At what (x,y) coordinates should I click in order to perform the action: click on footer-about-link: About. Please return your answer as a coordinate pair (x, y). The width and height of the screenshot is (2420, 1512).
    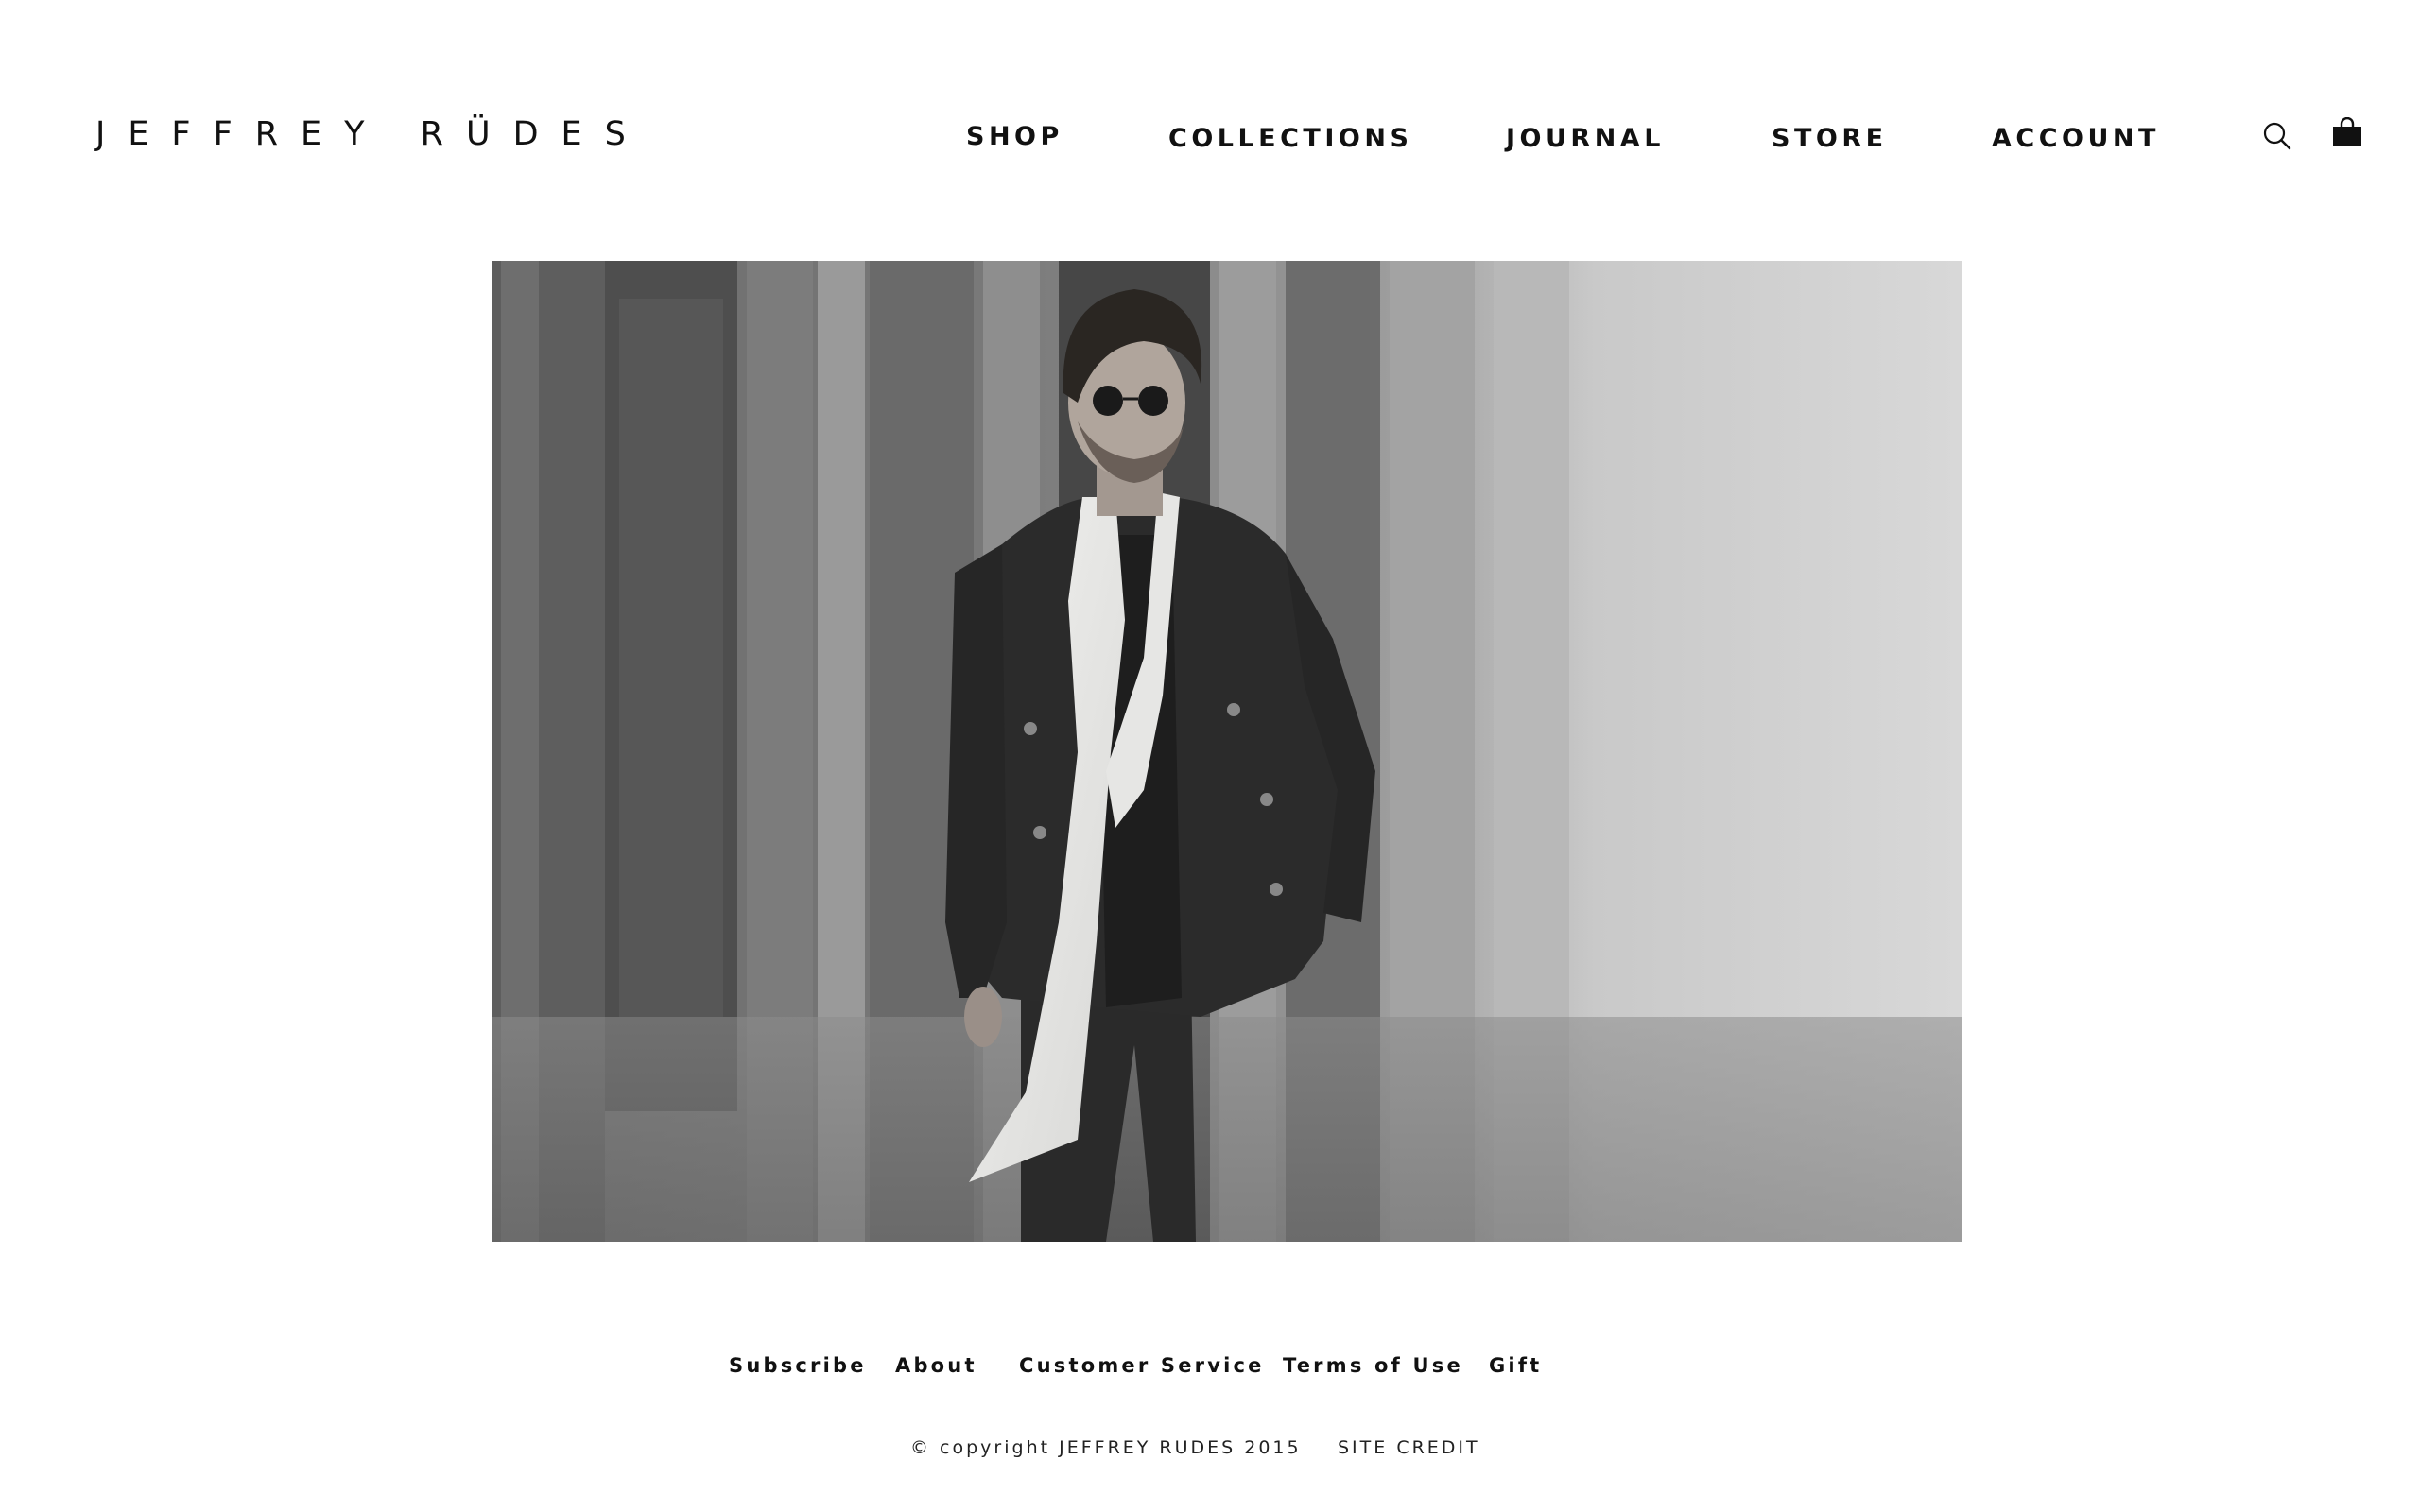
    Looking at the image, I should click on (936, 1365).